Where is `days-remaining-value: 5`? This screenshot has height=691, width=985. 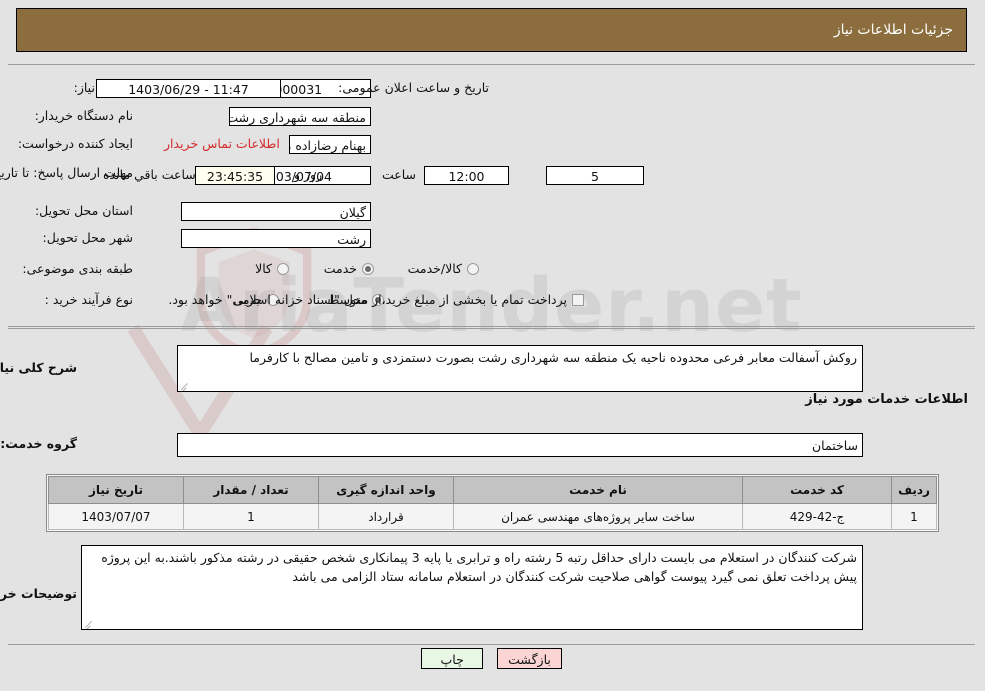
days-remaining-value: 5 is located at coordinates (596, 175).